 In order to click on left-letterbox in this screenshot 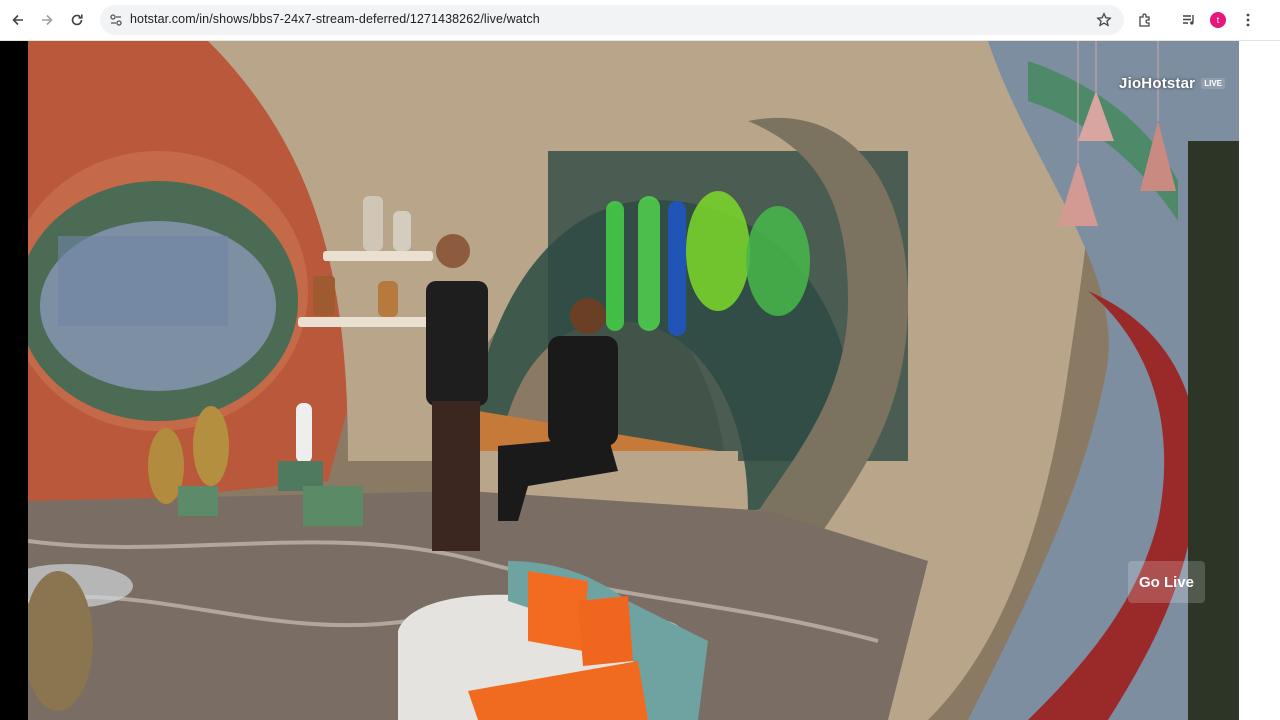, I will do `click(14, 380)`.